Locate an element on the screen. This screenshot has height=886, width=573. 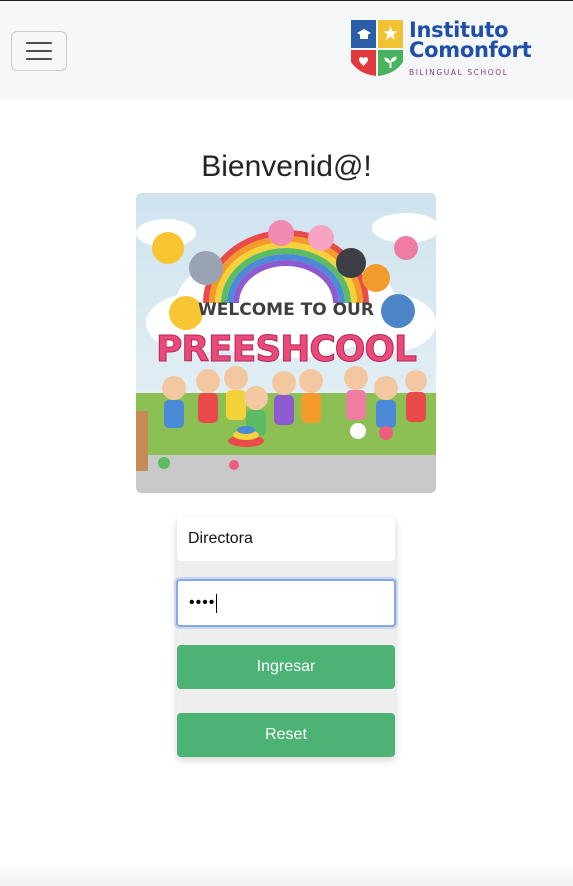
username-field is located at coordinates (286, 539).